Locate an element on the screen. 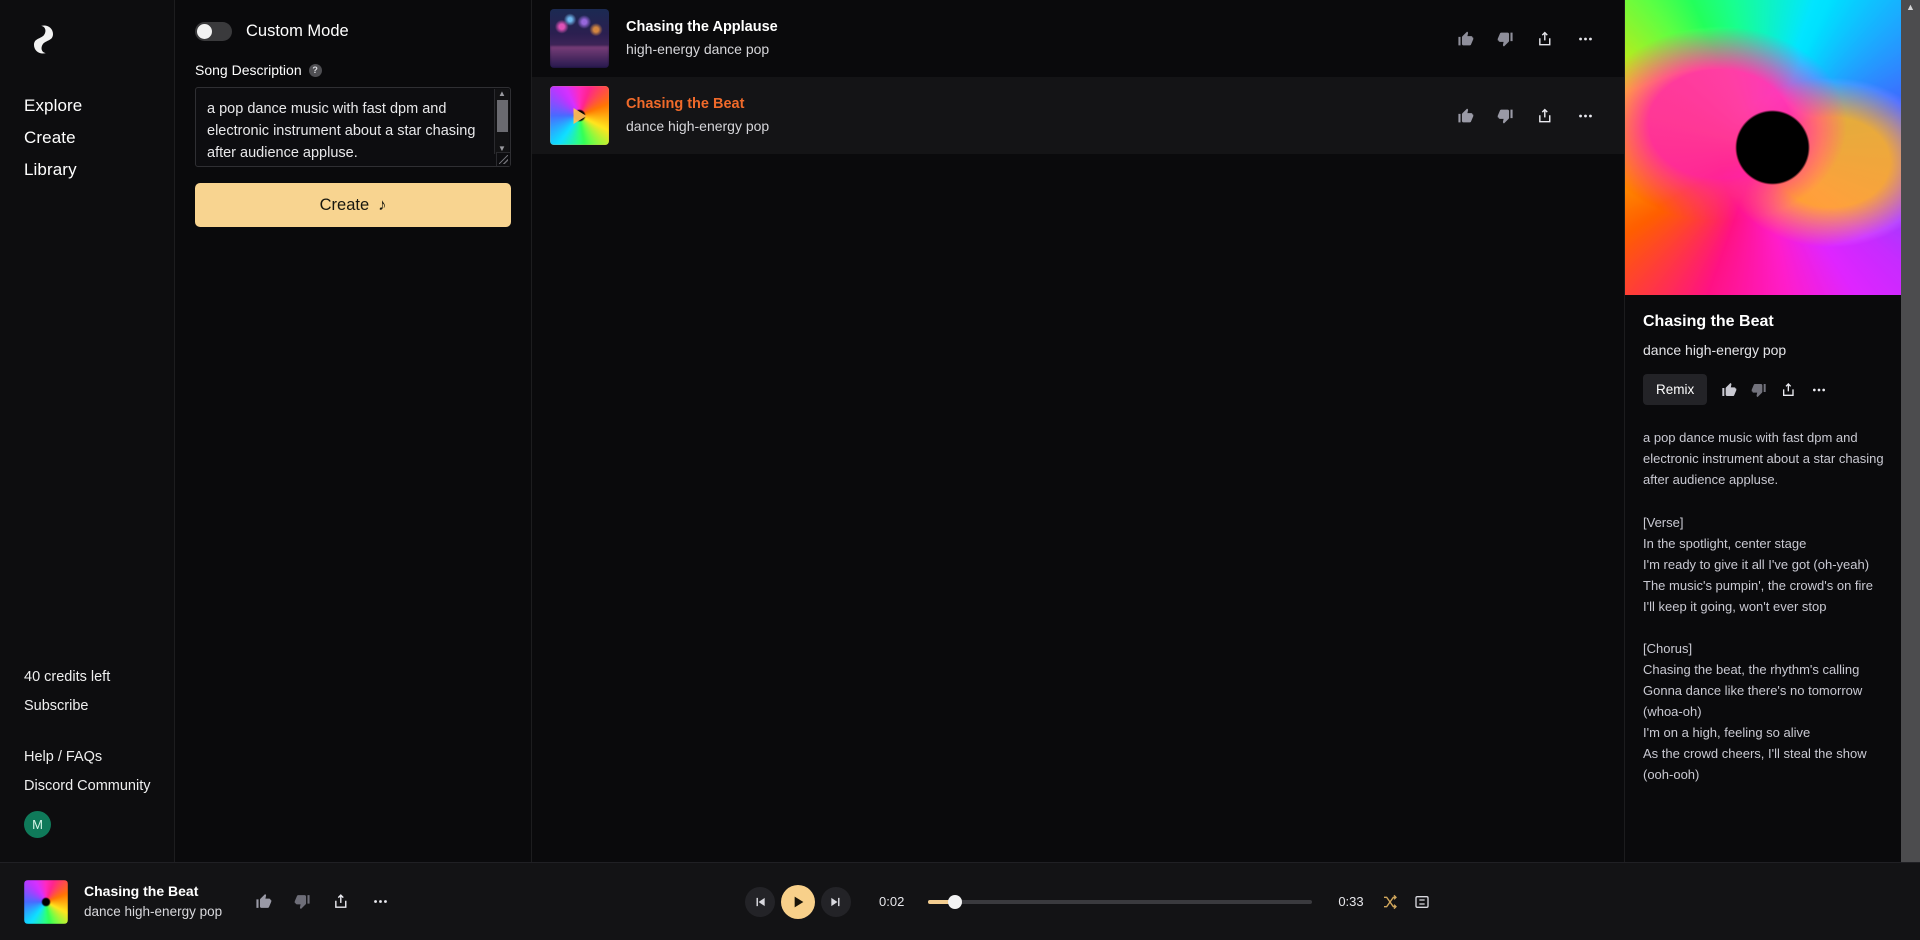  previous-track-button is located at coordinates (760, 901).